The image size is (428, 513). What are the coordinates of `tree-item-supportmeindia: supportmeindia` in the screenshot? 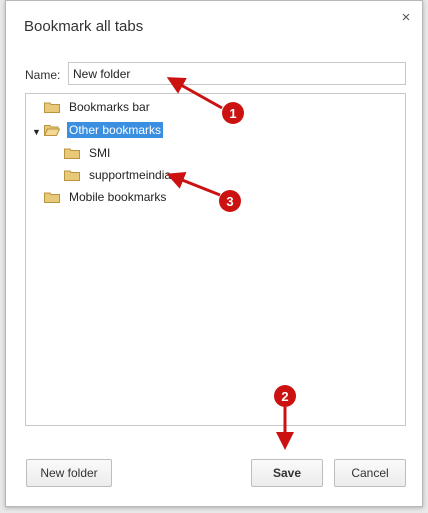 It's located at (118, 175).